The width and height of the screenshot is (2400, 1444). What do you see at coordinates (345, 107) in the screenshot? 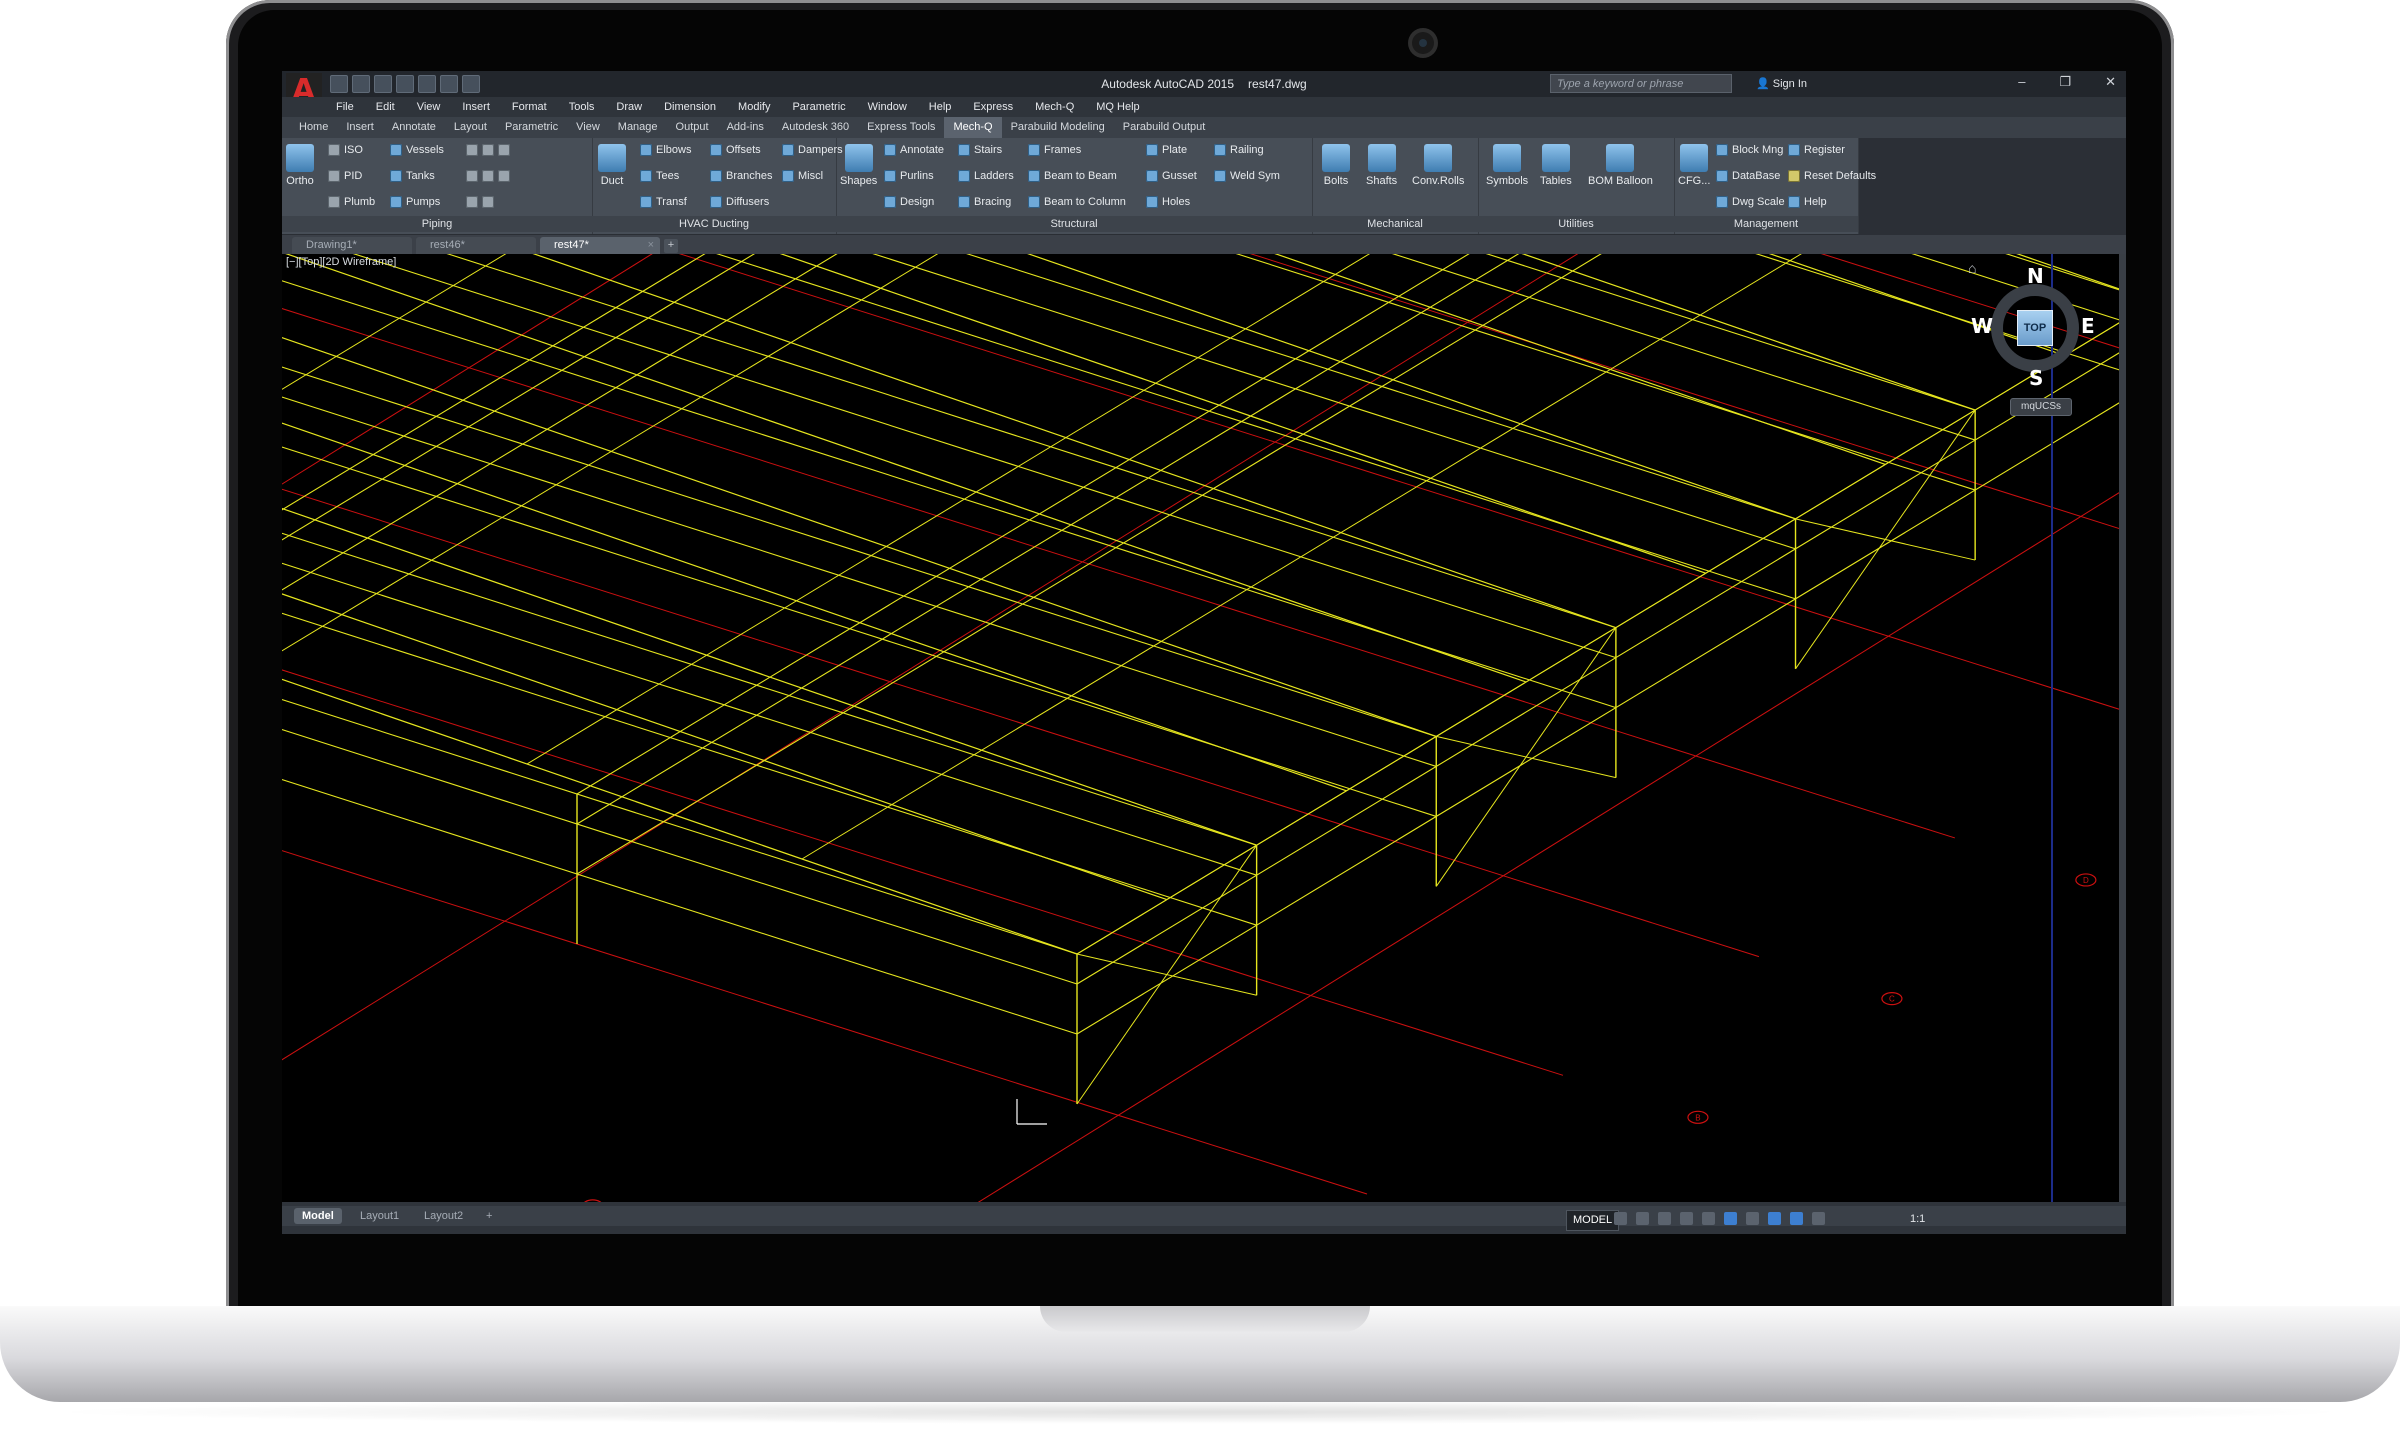
I see `menu-file: File` at bounding box center [345, 107].